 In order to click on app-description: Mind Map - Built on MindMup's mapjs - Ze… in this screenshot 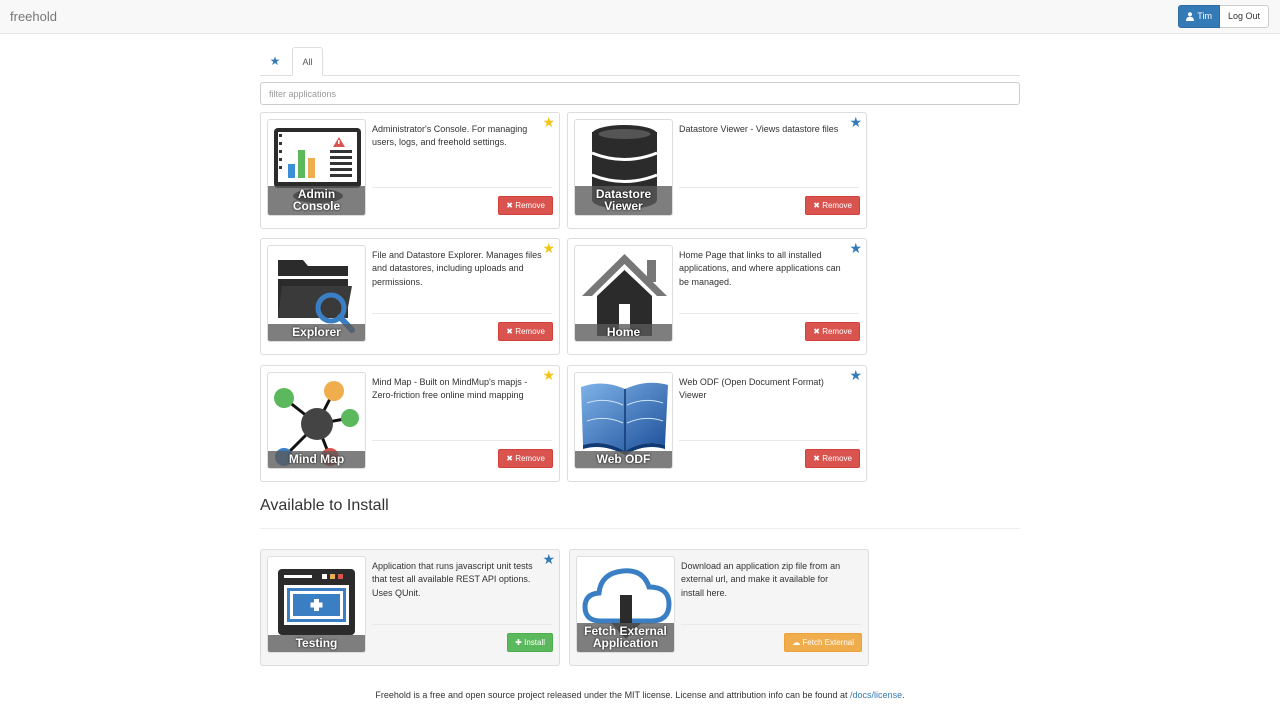, I will do `click(450, 389)`.